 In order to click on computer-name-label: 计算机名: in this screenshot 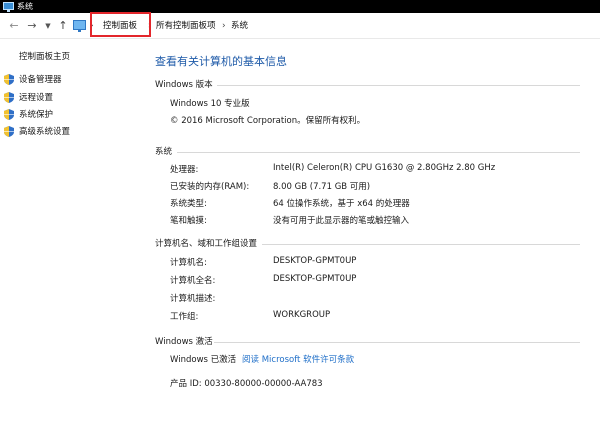, I will do `click(188, 263)`.